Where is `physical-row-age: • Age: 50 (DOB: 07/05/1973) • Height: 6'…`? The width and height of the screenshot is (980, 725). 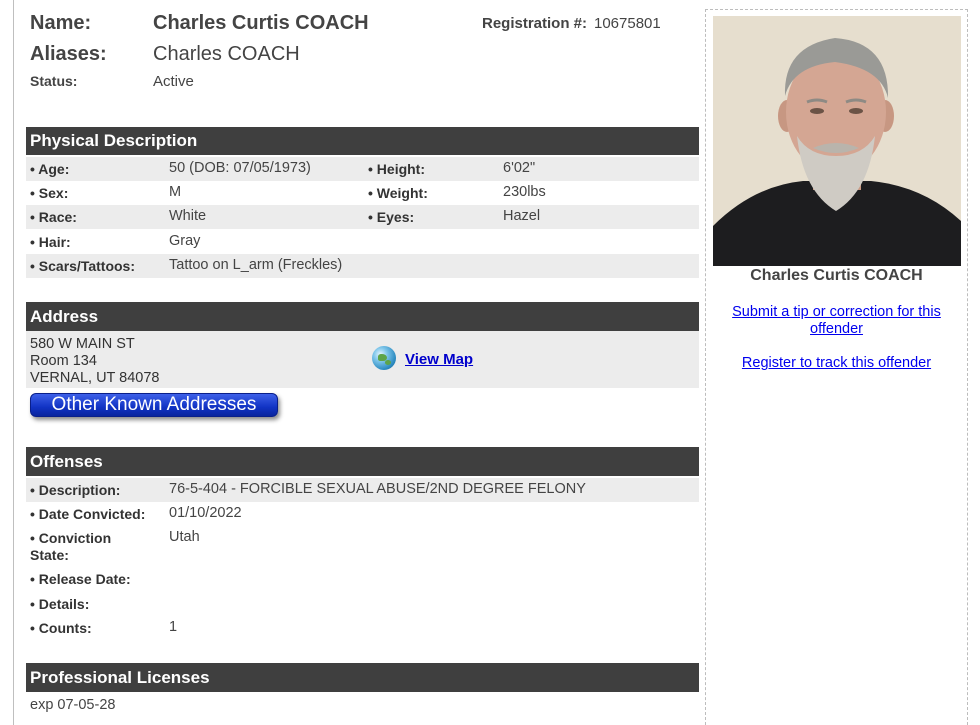
physical-row-age: • Age: 50 (DOB: 07/05/1973) • Height: 6'… is located at coordinates (362, 169).